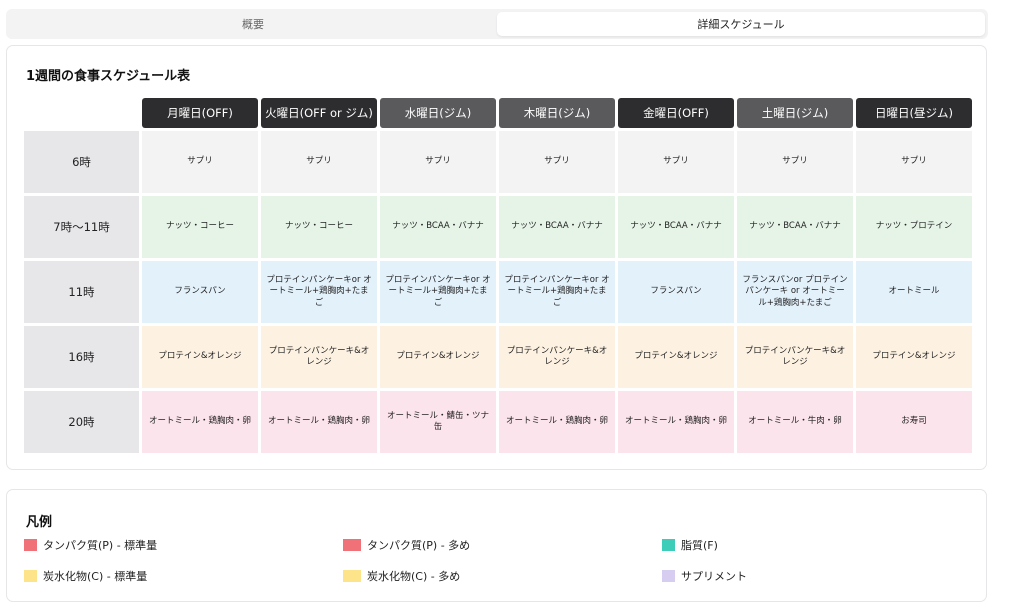 The width and height of the screenshot is (1024, 606). I want to click on day-header-thu: 木曜日(ジム), so click(557, 113).